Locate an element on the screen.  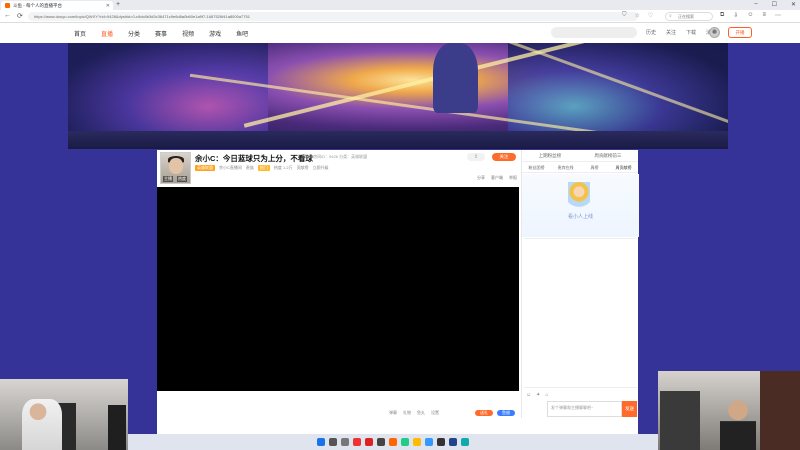
player-control-icons: 弹幕 礼物 鱼丸 设置 is located at coordinates (414, 413).